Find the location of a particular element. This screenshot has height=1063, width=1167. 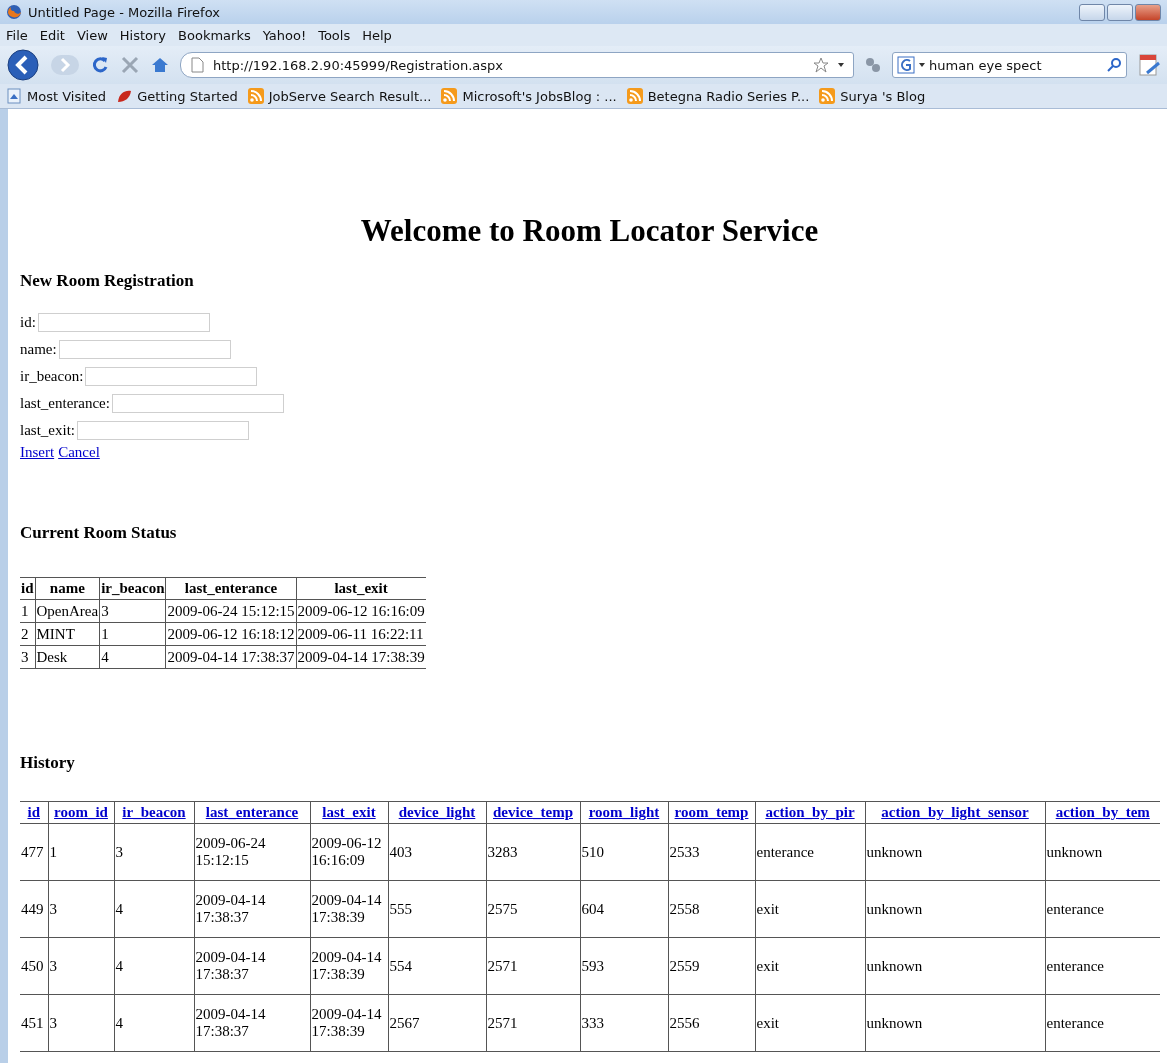

feed-icon is located at coordinates (827, 96).